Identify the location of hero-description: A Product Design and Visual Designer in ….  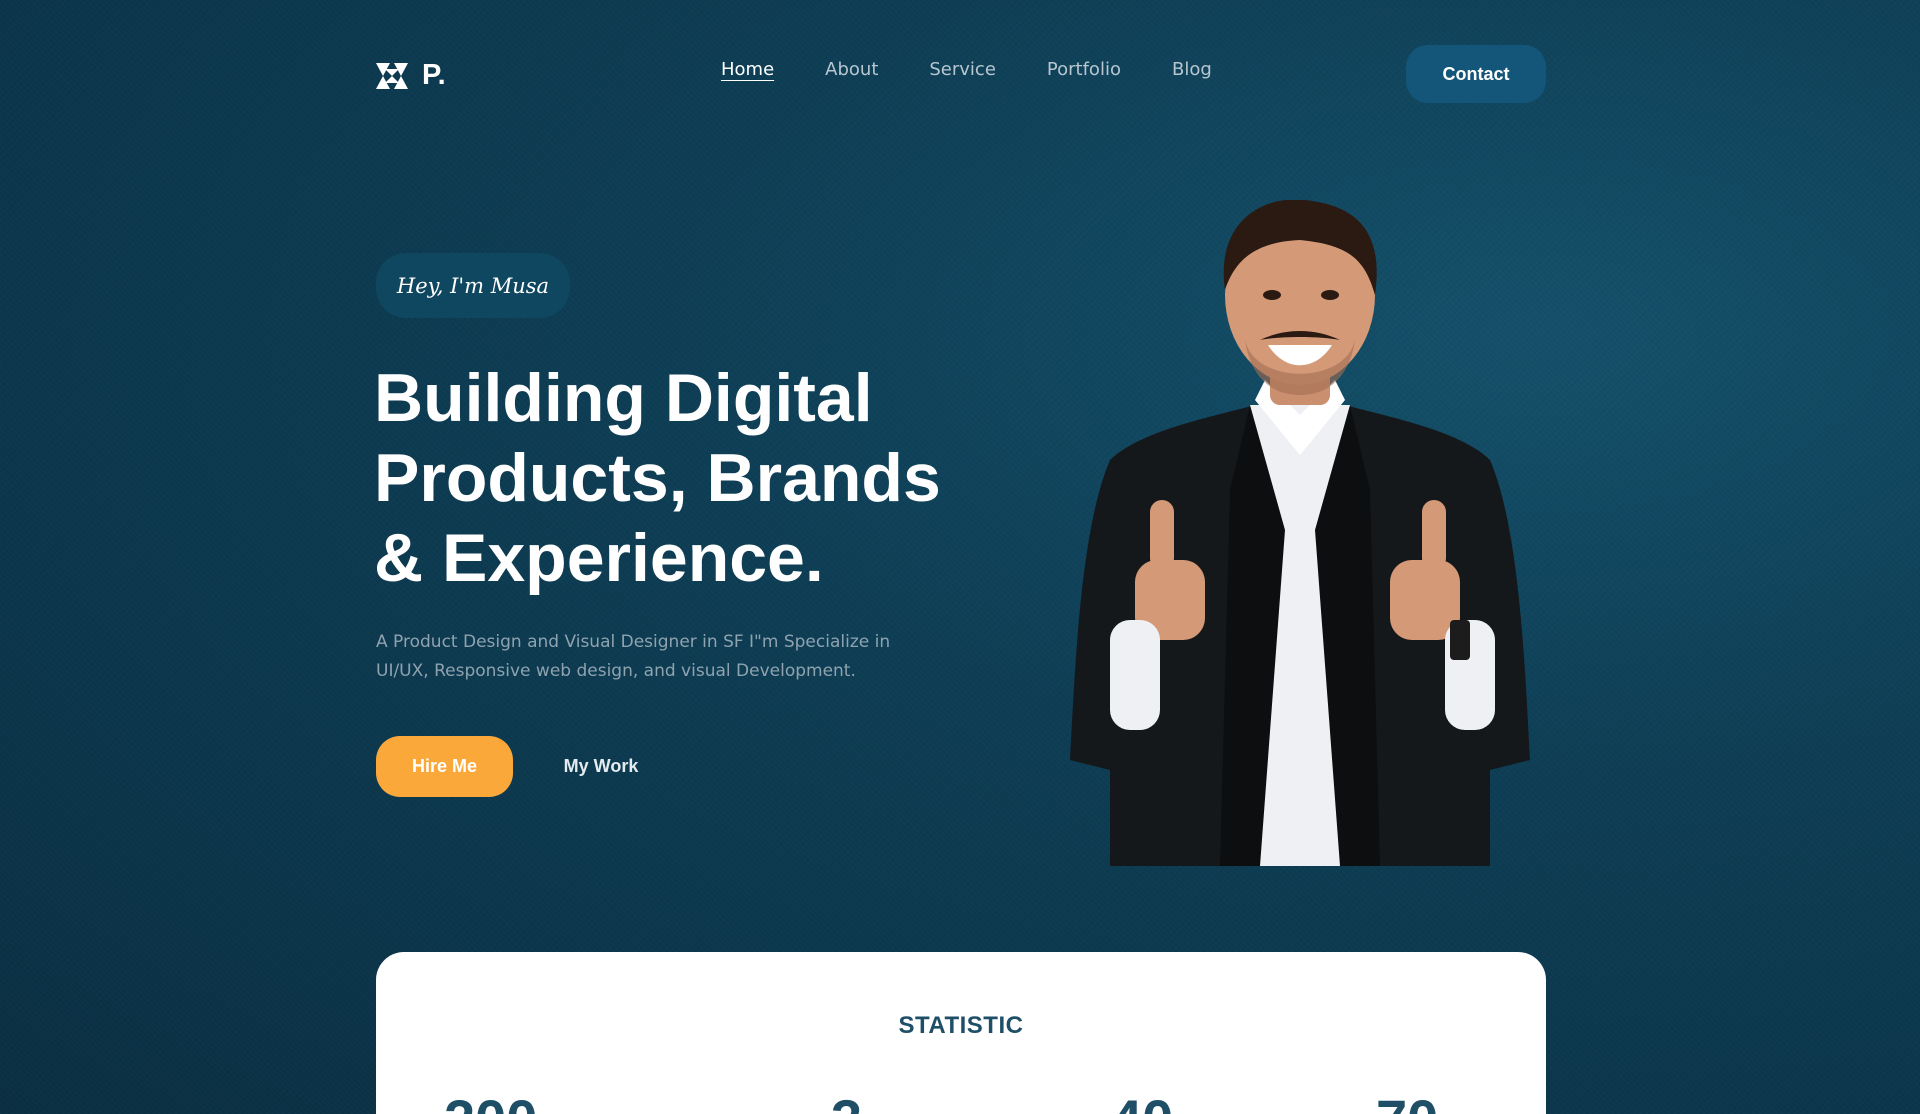
(633, 656).